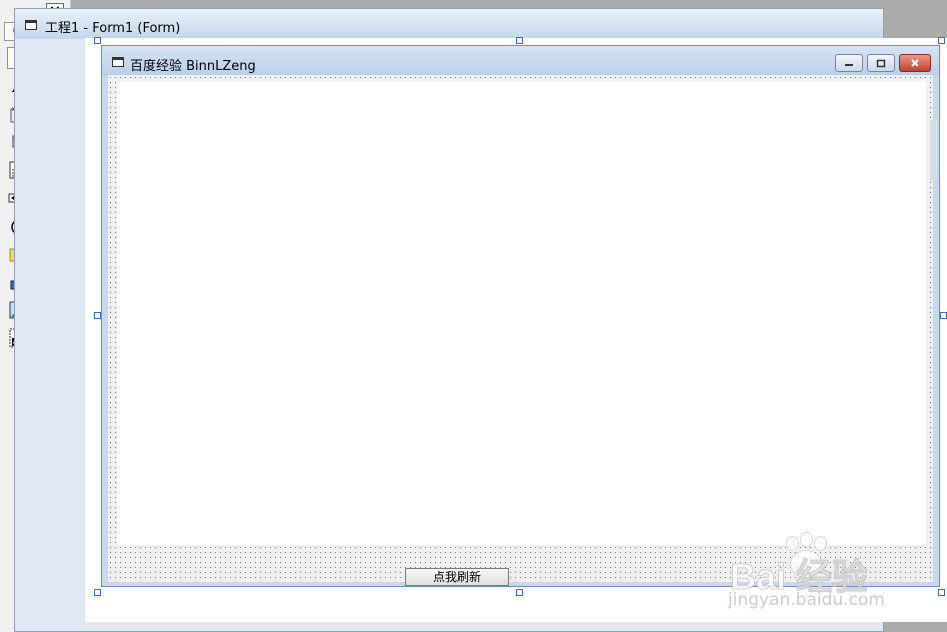 Image resolution: width=947 pixels, height=632 pixels. I want to click on resize-handle-top-left, so click(97, 40).